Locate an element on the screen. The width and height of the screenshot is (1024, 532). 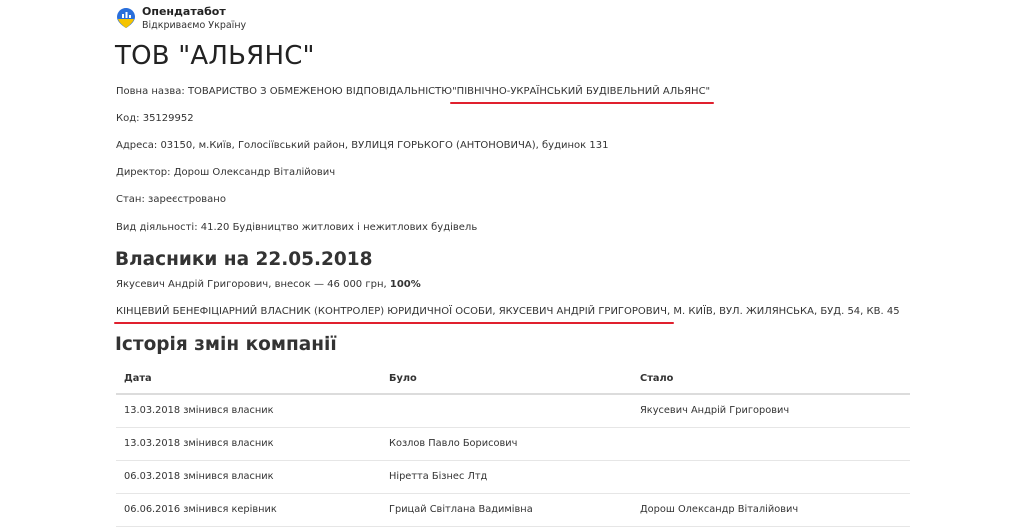
owner-share: 100% is located at coordinates (405, 284).